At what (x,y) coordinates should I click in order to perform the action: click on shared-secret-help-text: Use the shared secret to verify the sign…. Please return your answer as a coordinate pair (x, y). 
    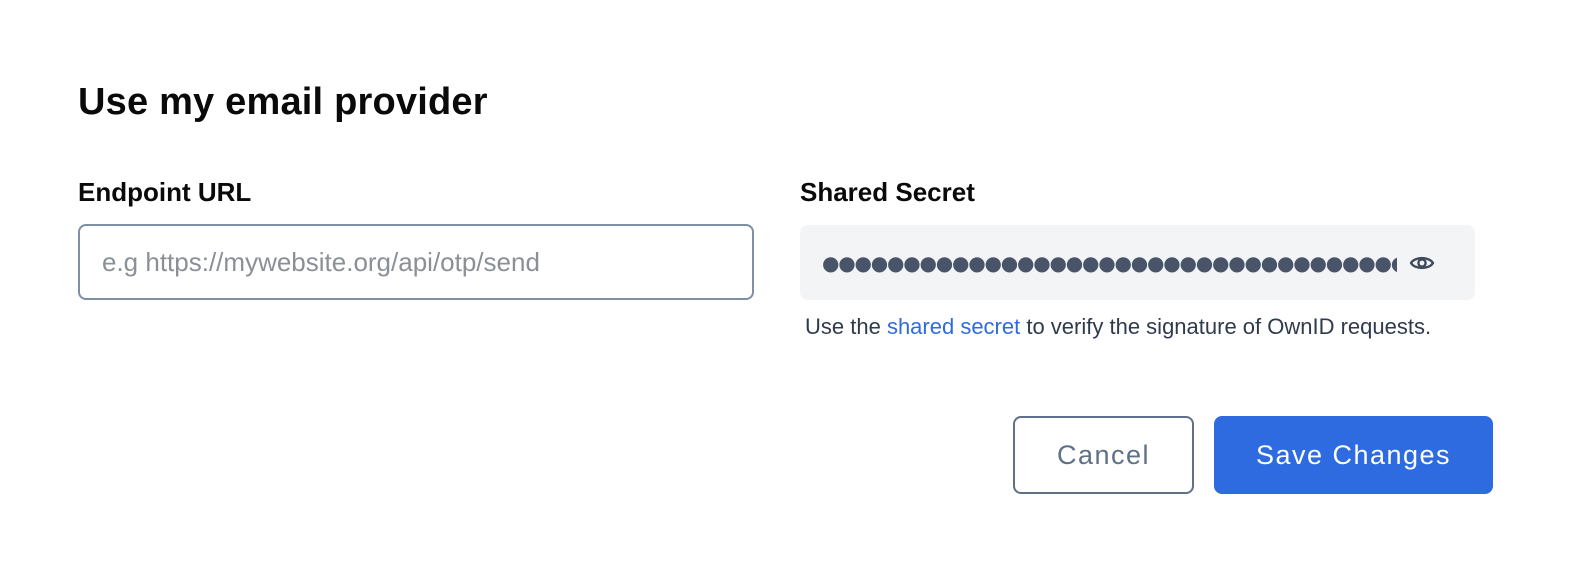
    Looking at the image, I should click on (1118, 327).